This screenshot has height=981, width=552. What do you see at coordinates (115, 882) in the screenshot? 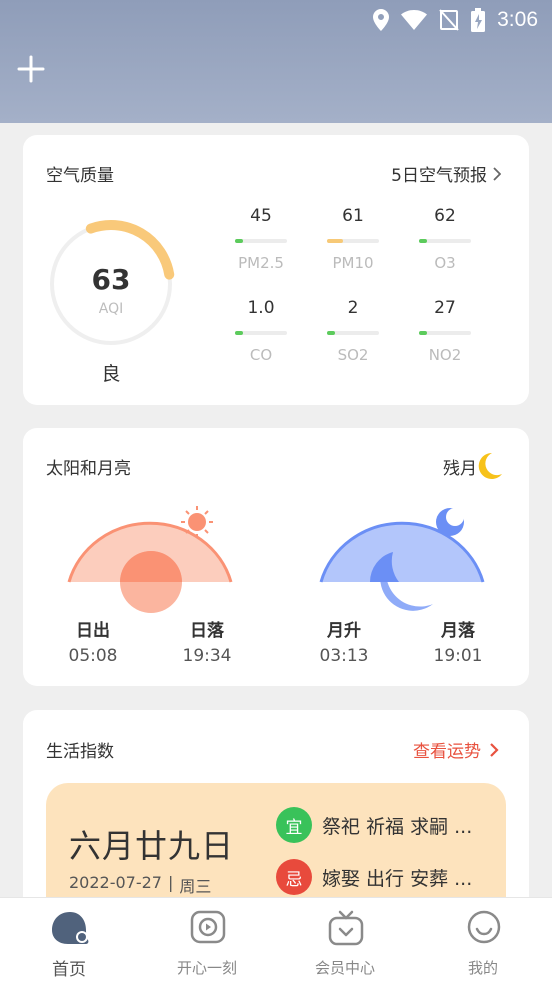
I see `gregorian-date: 2022-07-27` at bounding box center [115, 882].